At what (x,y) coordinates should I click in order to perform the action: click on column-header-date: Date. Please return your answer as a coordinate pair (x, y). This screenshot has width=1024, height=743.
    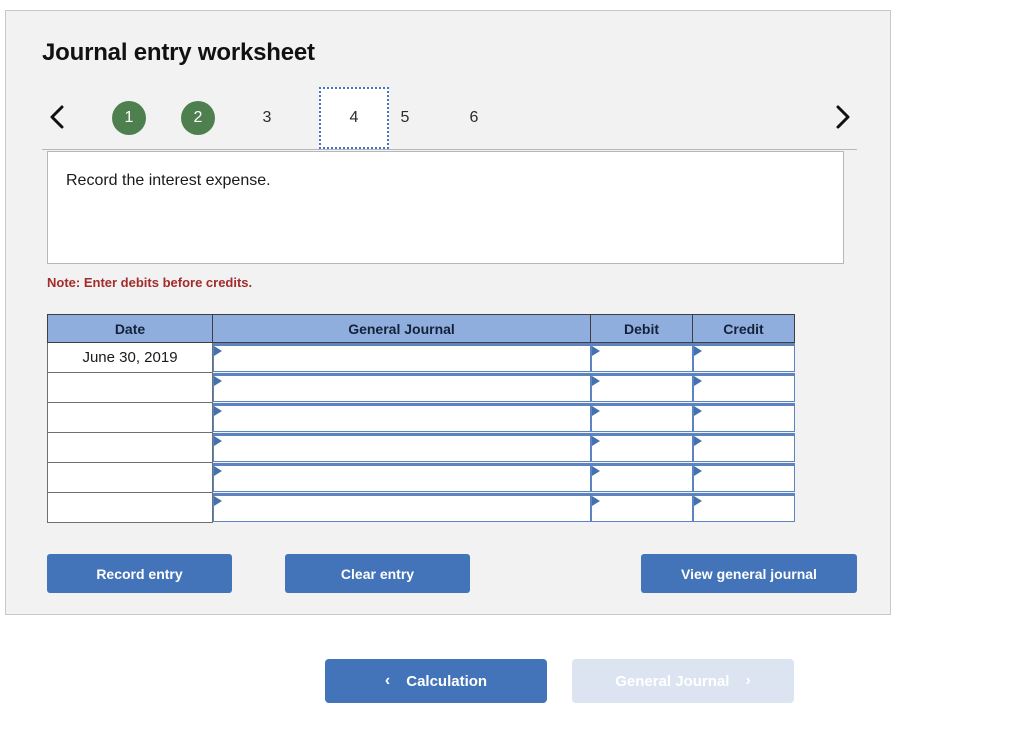
    Looking at the image, I should click on (130, 328).